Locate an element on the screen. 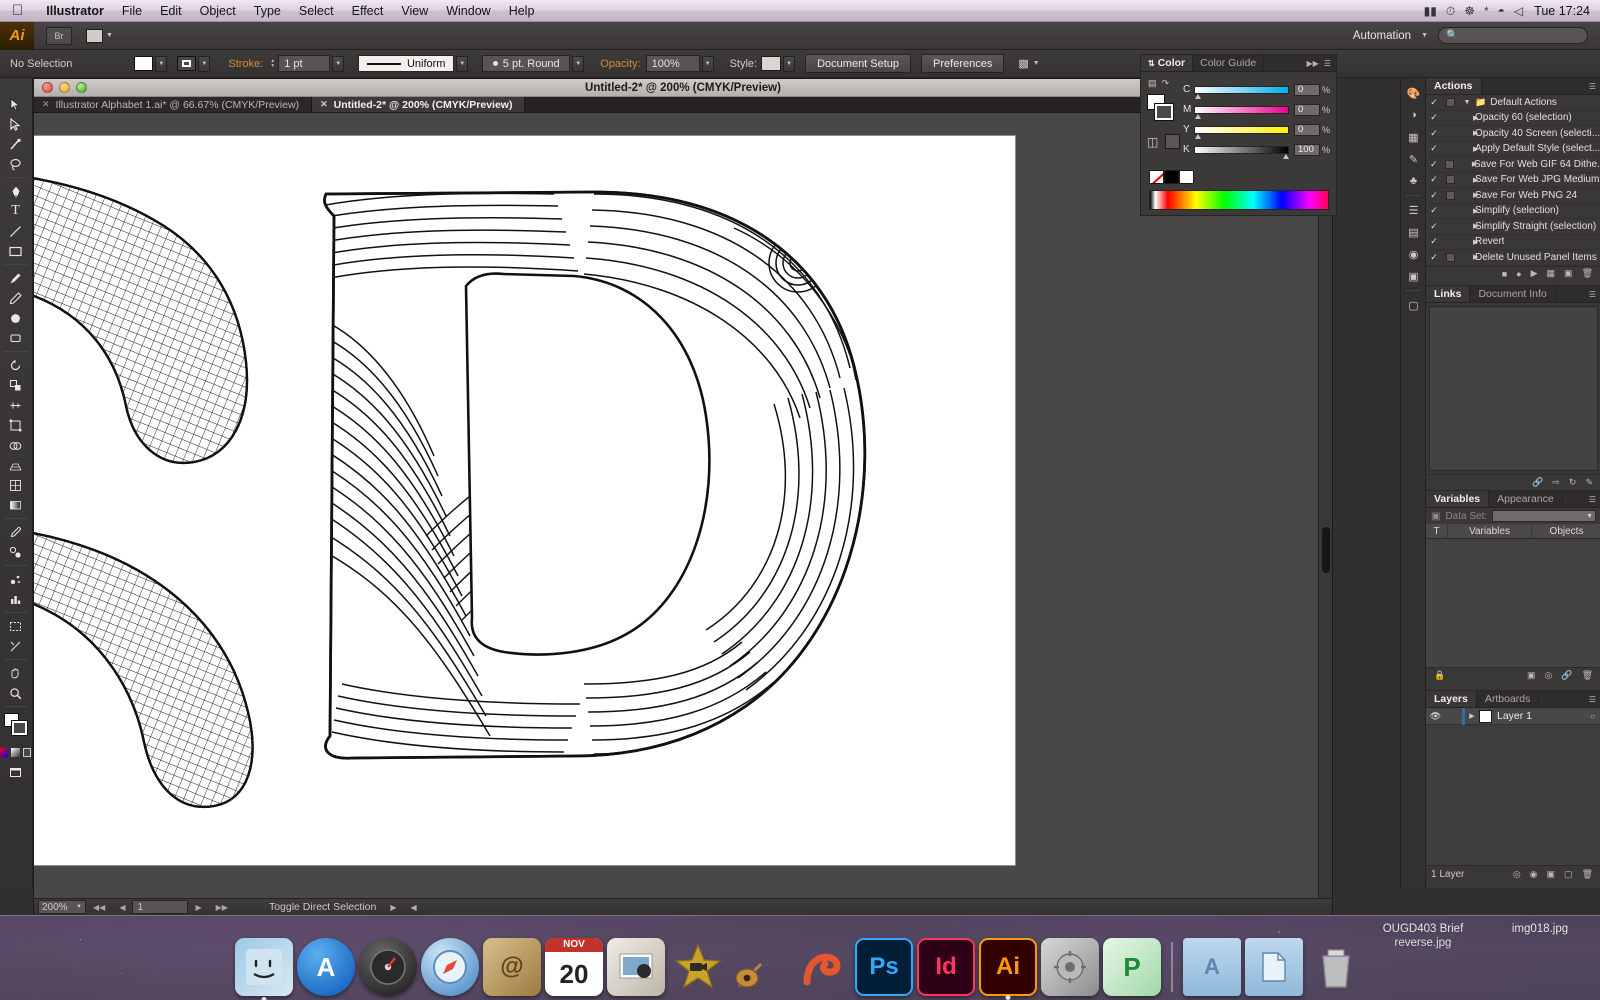 The height and width of the screenshot is (1000, 1600). paintbrush-tool is located at coordinates (15, 278).